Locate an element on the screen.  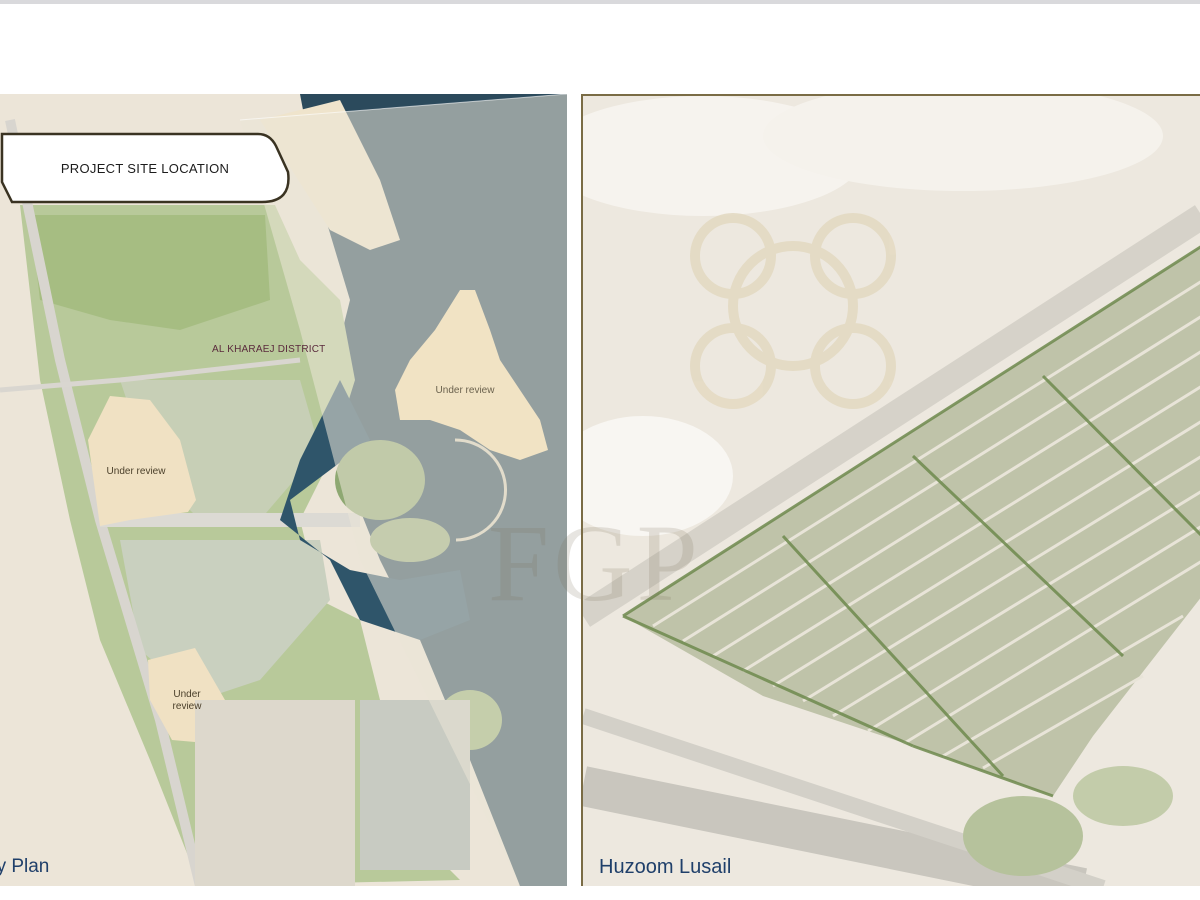
panel-divider is located at coordinates (574, 490).